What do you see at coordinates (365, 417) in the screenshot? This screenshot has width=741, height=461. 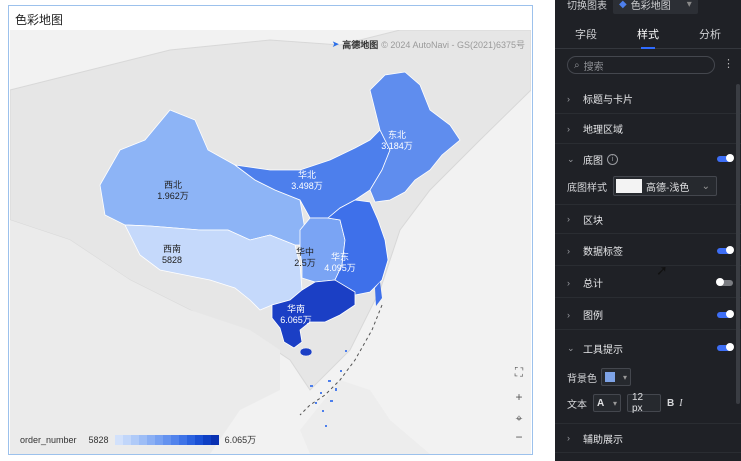 I see `basemap-land-se` at bounding box center [365, 417].